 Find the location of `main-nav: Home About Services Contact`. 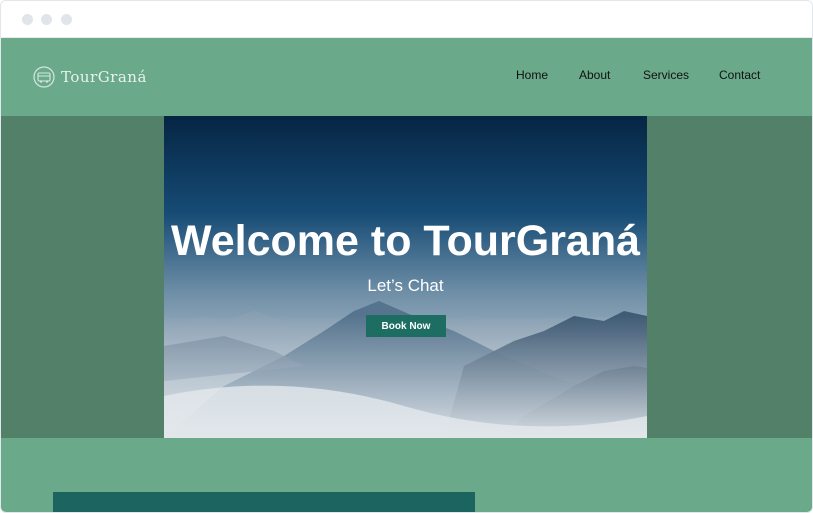

main-nav: Home About Services Contact is located at coordinates (406, 78).